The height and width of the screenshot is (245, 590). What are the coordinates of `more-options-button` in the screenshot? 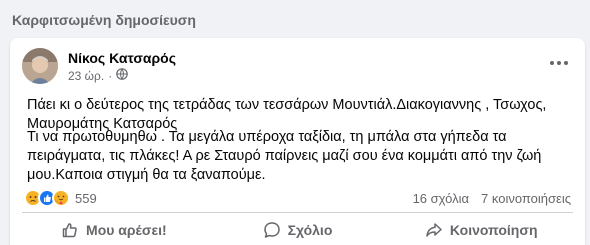 It's located at (559, 63).